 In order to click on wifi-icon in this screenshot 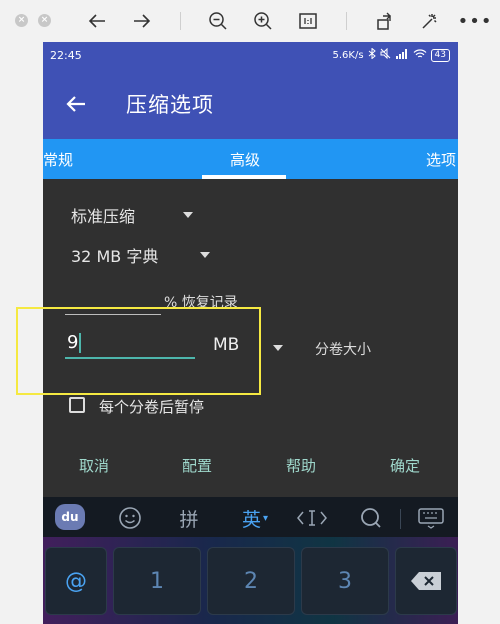, I will do `click(420, 55)`.